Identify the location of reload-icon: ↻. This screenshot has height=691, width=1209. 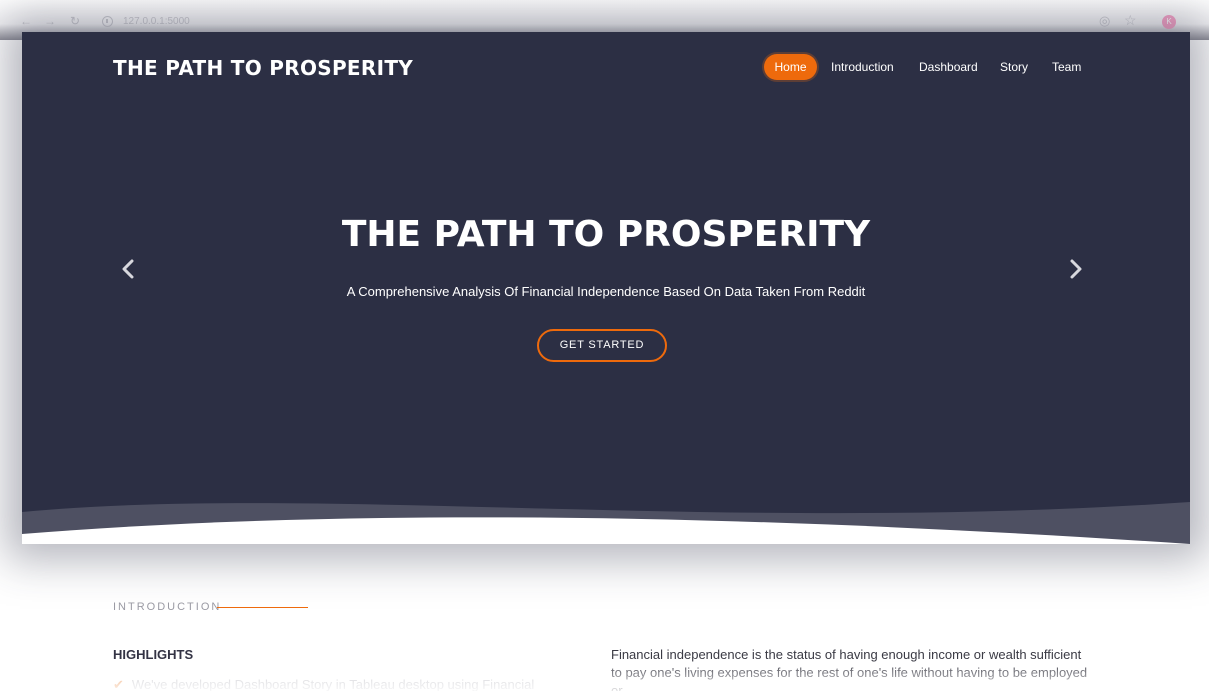
(75, 21).